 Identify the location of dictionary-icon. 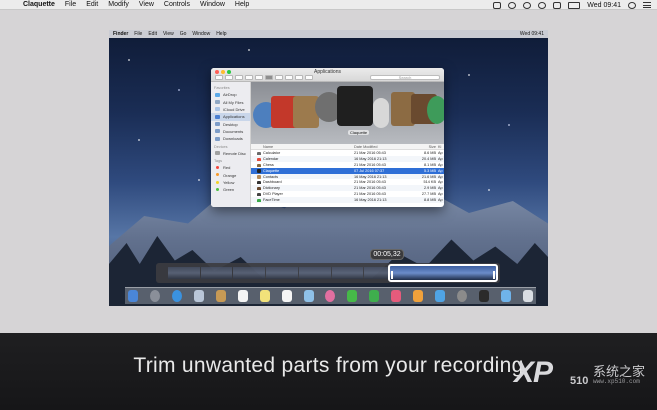
(259, 189).